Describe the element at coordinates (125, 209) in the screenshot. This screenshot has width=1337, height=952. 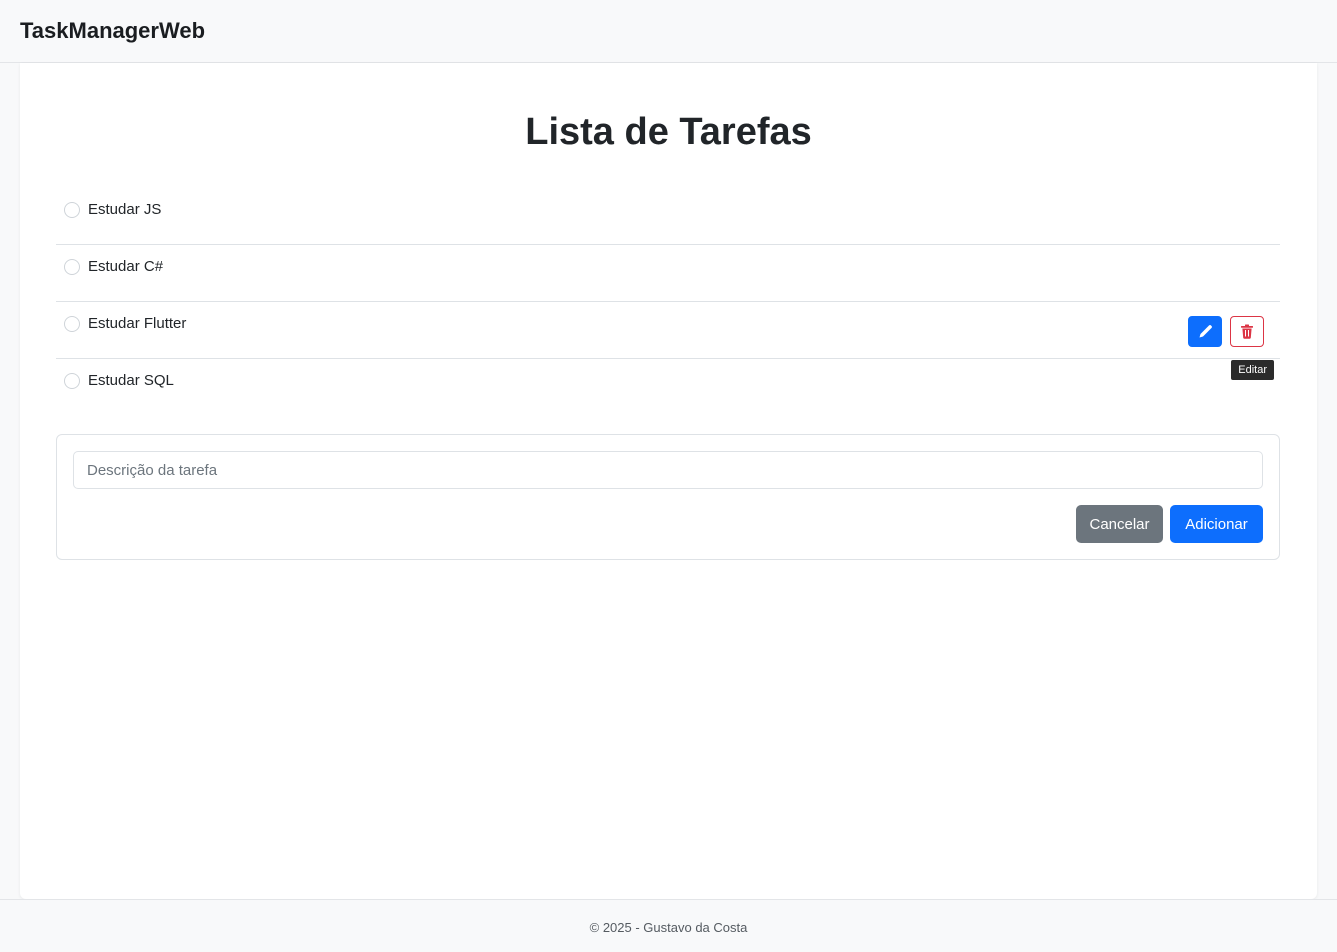
I see `task-label: Estudar JS` at that location.